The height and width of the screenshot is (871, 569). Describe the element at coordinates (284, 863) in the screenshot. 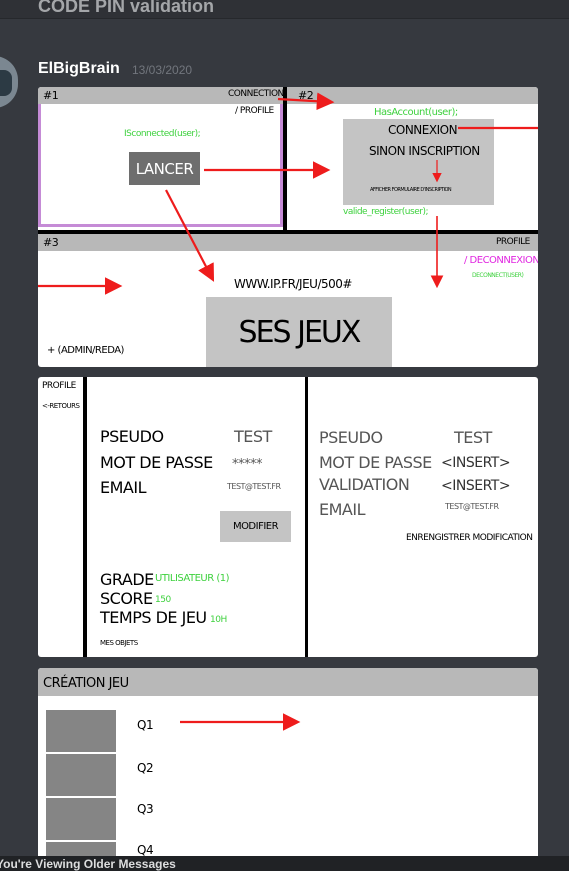

I see `older-messages-bar: You're Viewing Older Messages` at that location.